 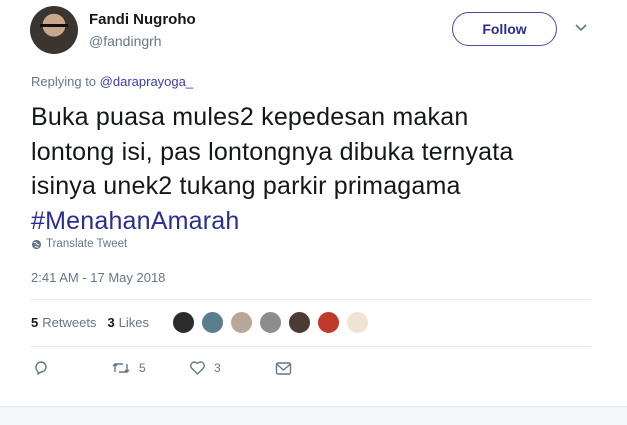 I want to click on likes-stat: 3 Likes, so click(x=128, y=322).